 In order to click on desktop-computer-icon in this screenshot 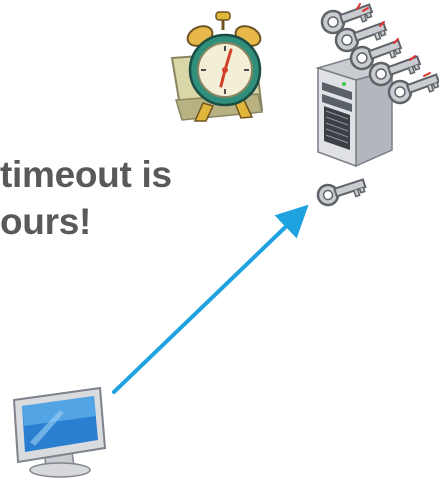, I will do `click(59, 432)`.